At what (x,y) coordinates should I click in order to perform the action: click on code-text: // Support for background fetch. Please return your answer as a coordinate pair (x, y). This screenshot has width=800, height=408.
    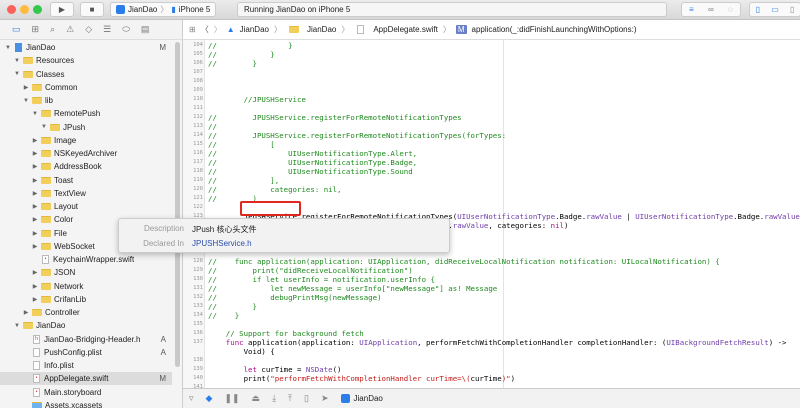
    Looking at the image, I should click on (286, 333).